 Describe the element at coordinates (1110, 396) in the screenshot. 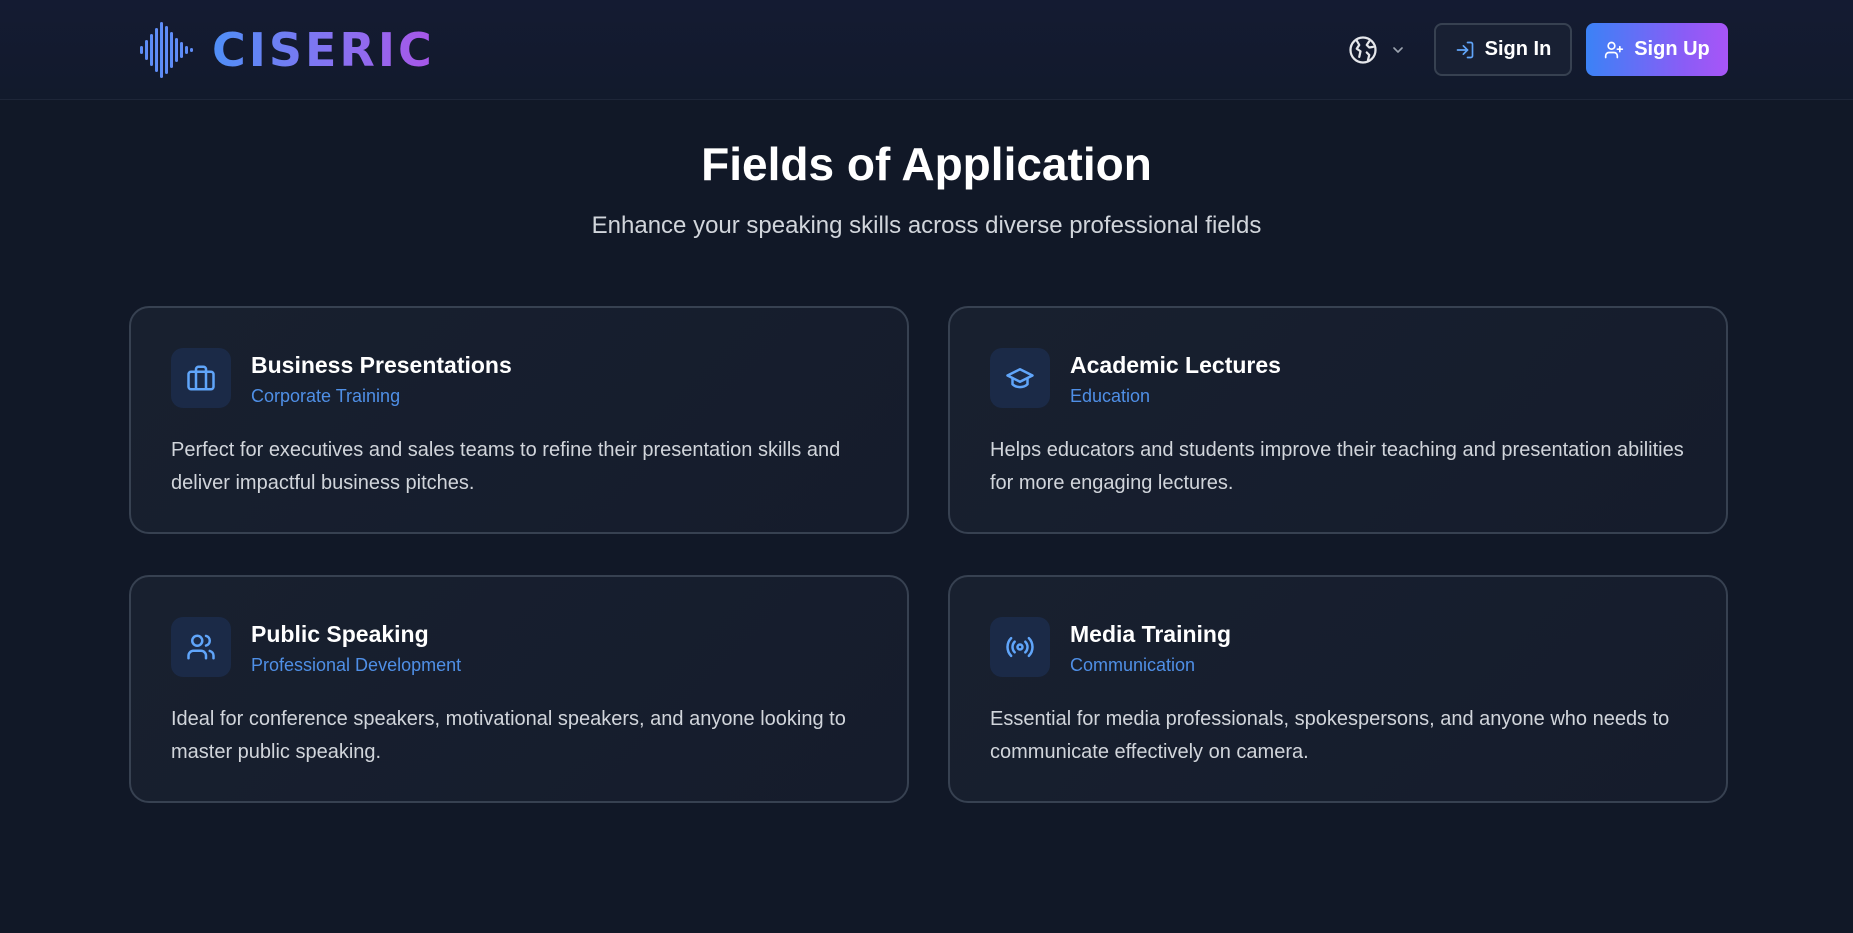

I see `card-category: Education` at that location.